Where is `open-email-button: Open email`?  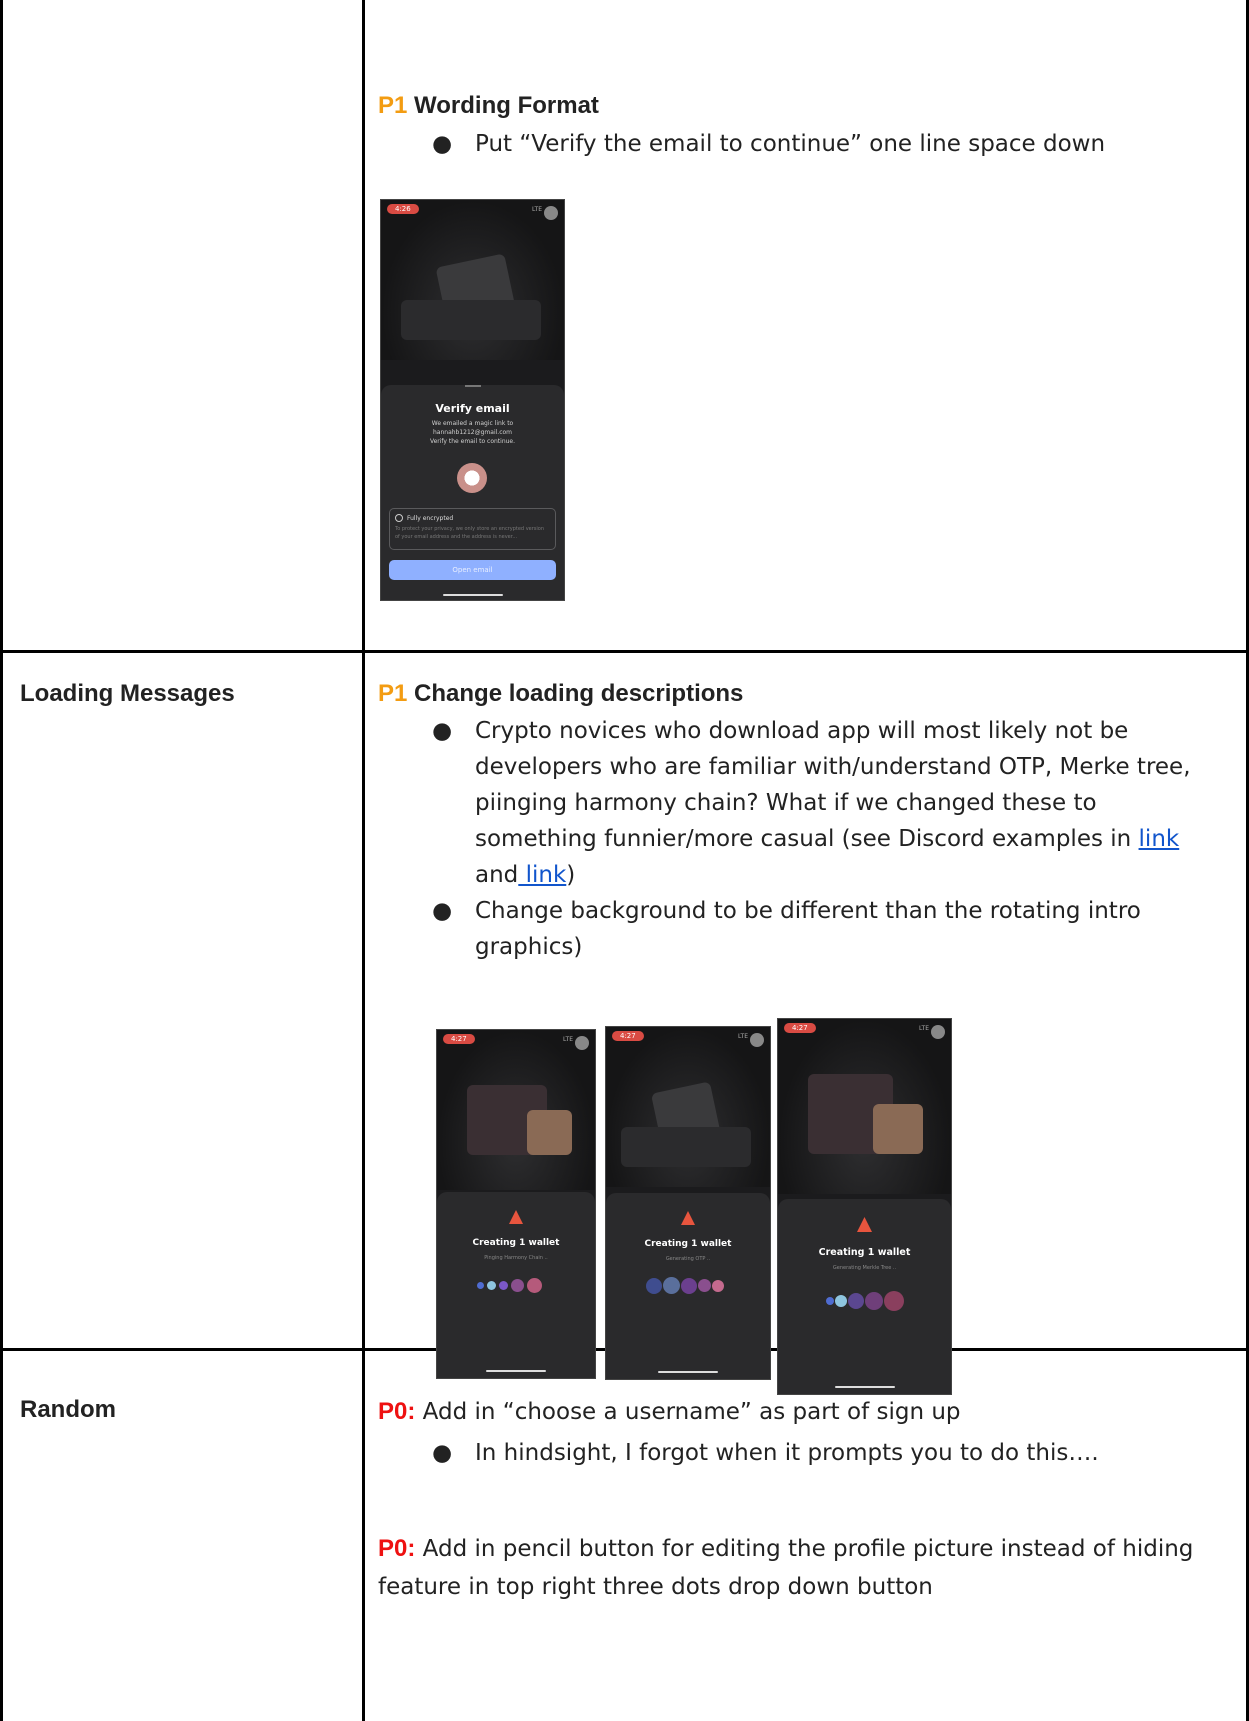
open-email-button: Open email is located at coordinates (472, 570).